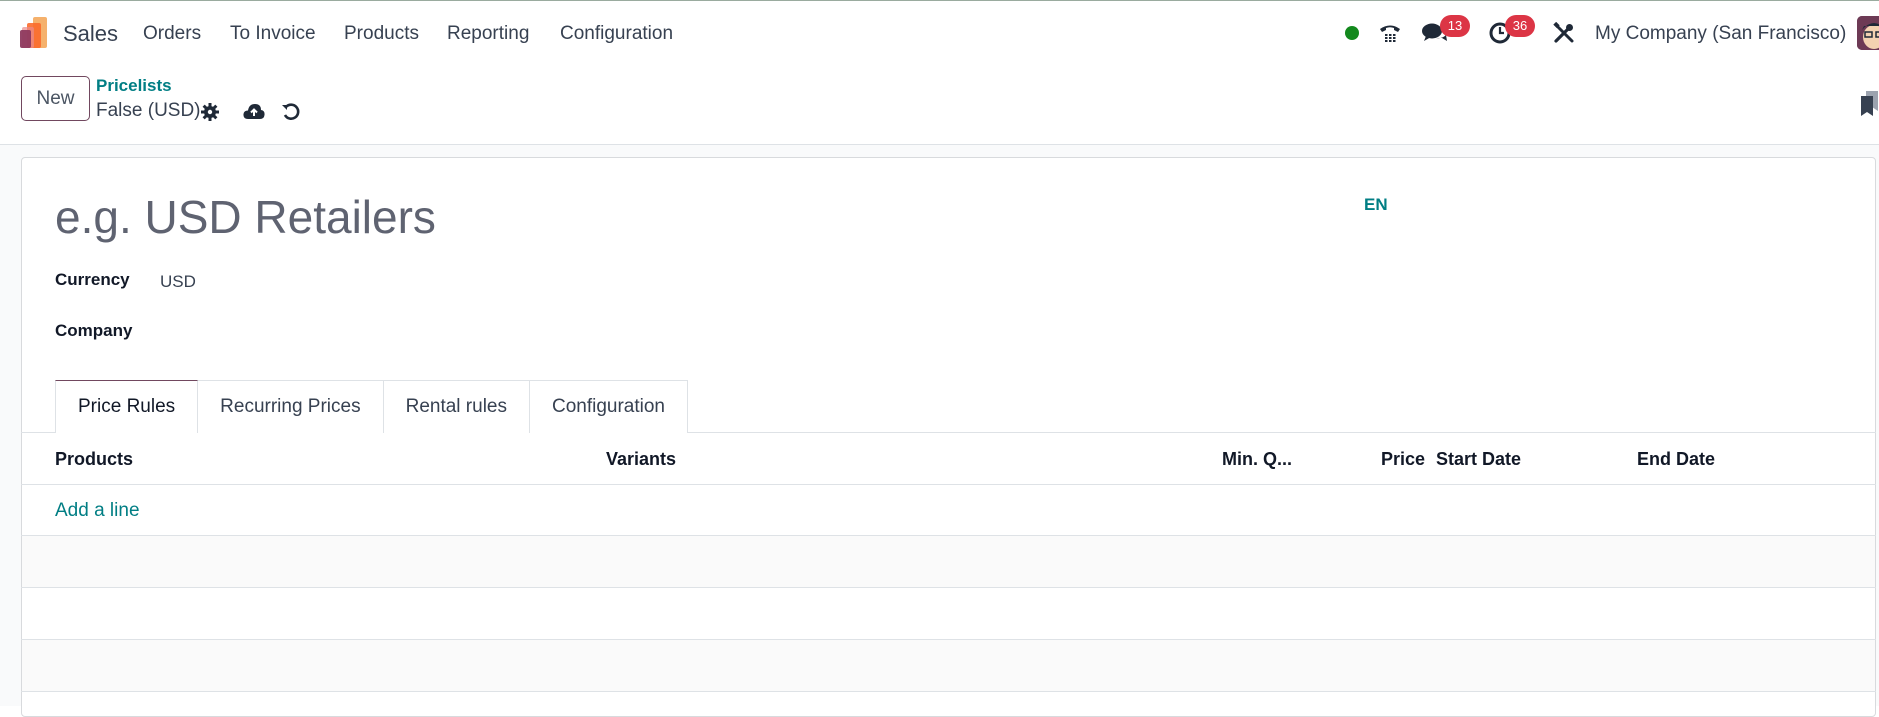 The height and width of the screenshot is (717, 1879). What do you see at coordinates (641, 459) in the screenshot?
I see `column-header-variants: Variants` at bounding box center [641, 459].